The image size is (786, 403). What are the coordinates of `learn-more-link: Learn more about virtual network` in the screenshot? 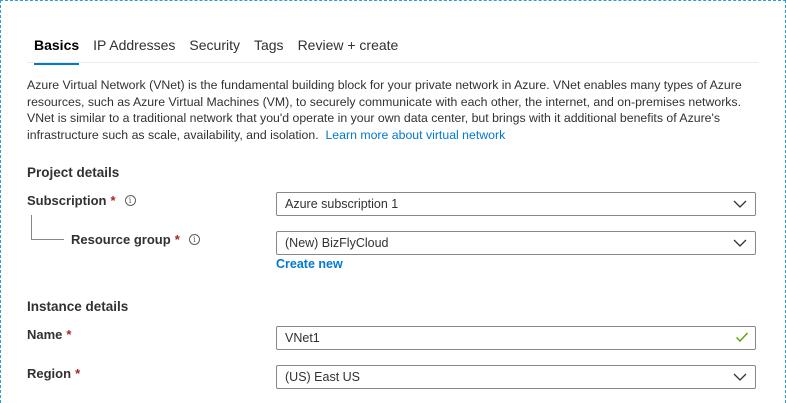 It's located at (415, 135).